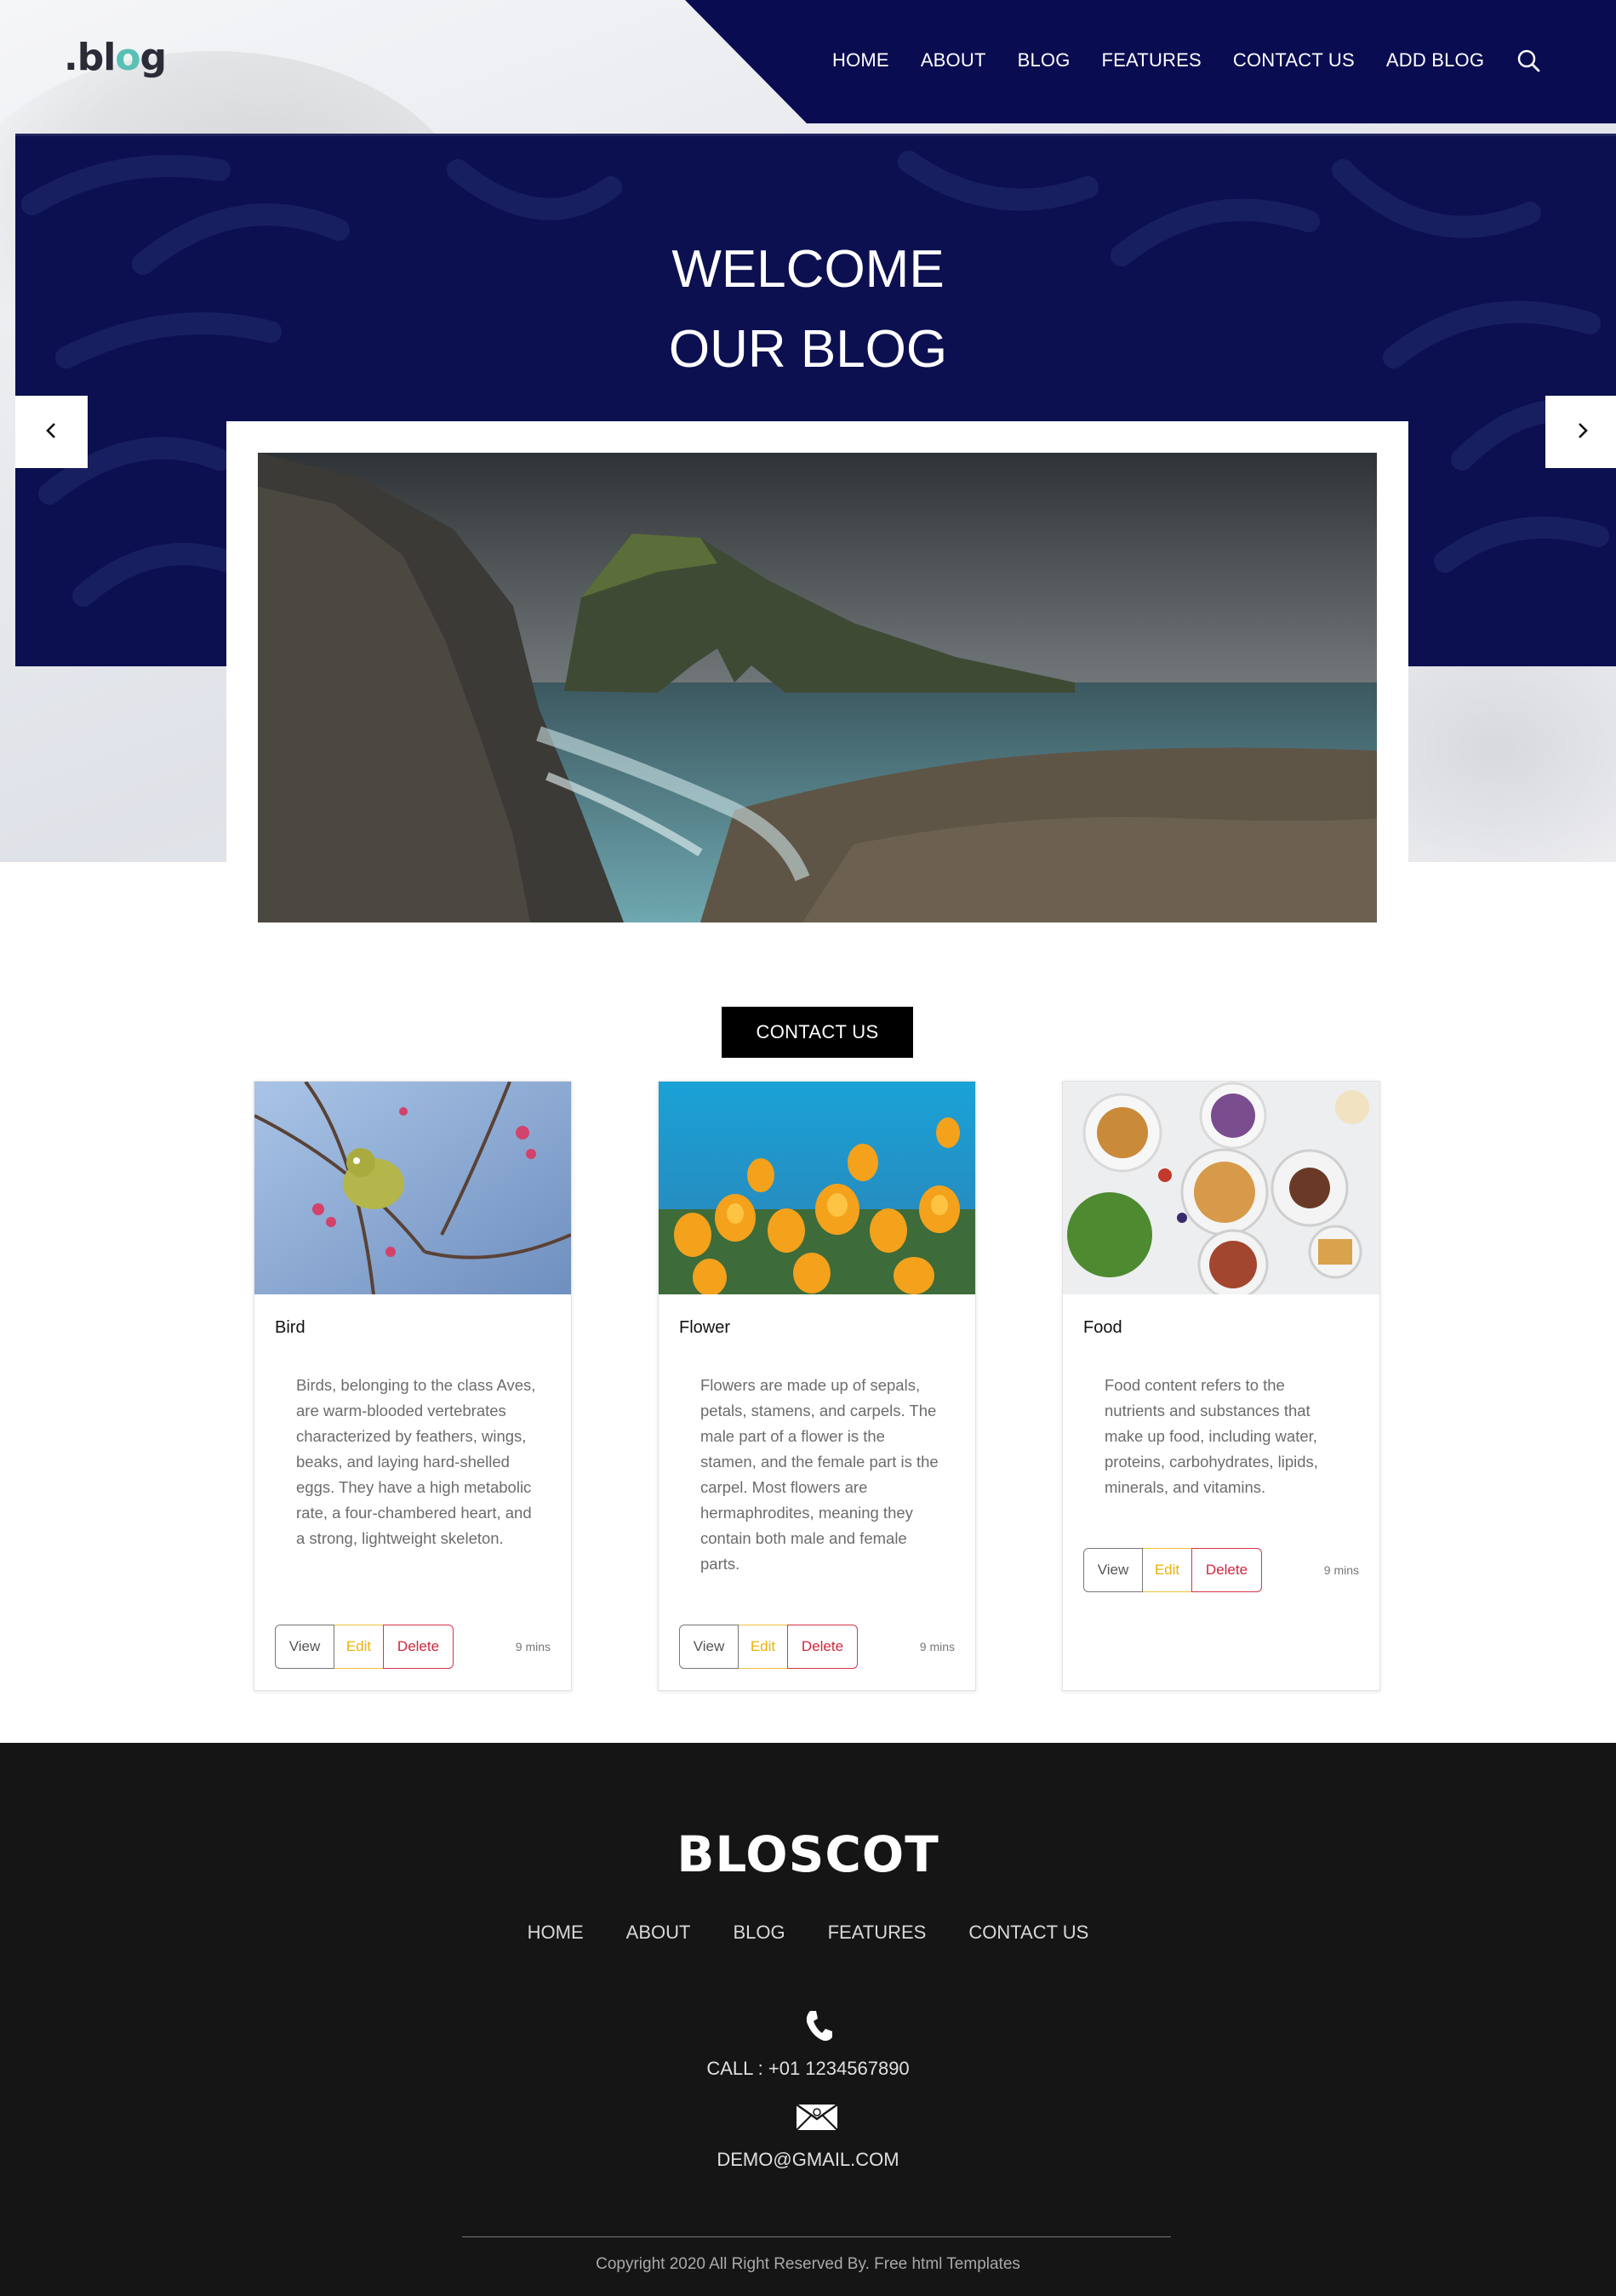 This screenshot has width=1616, height=2296. Describe the element at coordinates (808, 2069) in the screenshot. I see `footer-call: CALL : +01 1234567890` at that location.